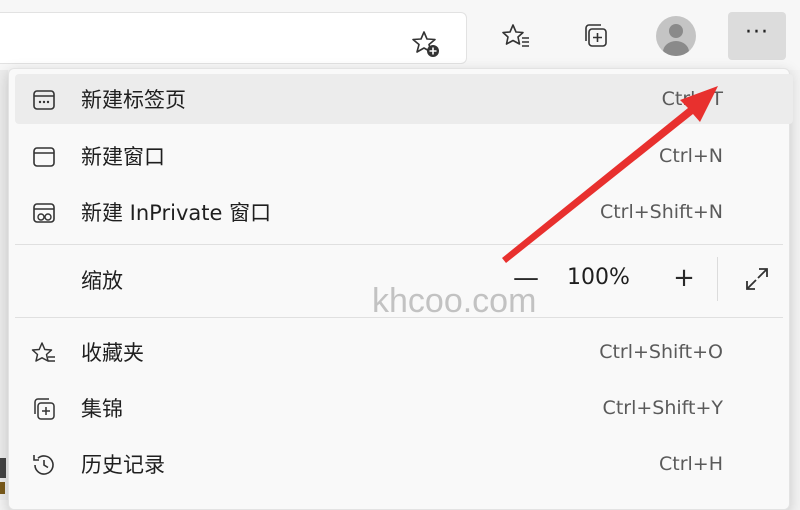 The image size is (800, 510). What do you see at coordinates (690, 464) in the screenshot?
I see `shortcut-text: Ctrl+H` at bounding box center [690, 464].